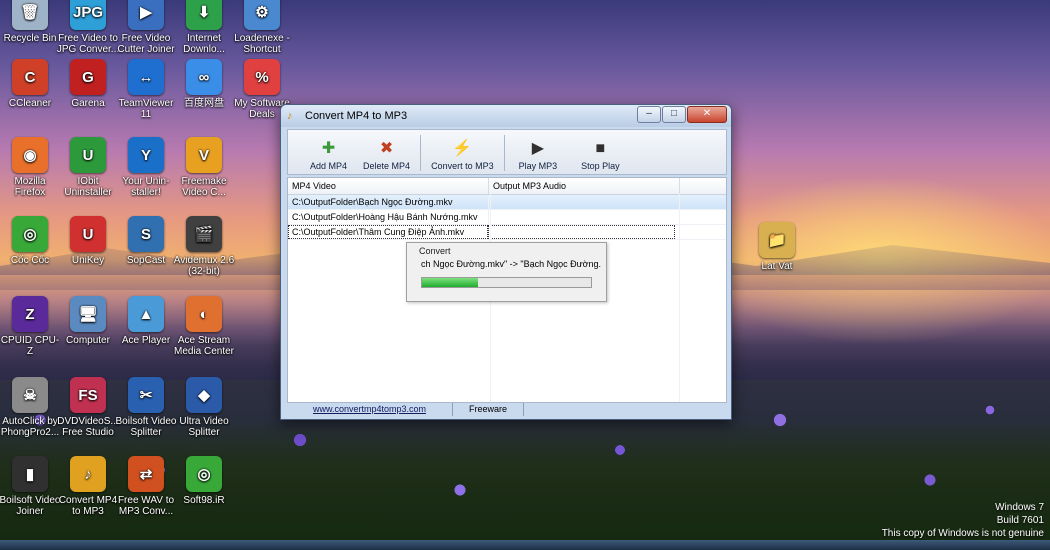  Describe the element at coordinates (204, 246) in the screenshot. I see `desktop-icon: 🎬 Avidemux 2.6 (32-bit)` at that location.